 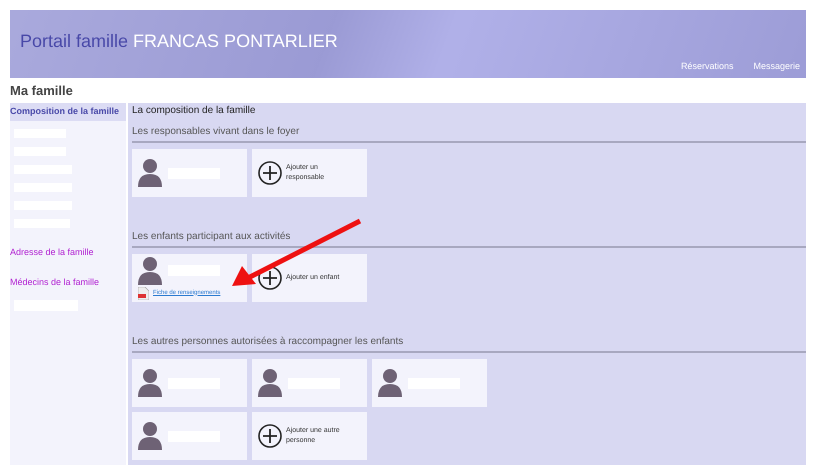 What do you see at coordinates (143, 293) in the screenshot?
I see `pdf-file-icon` at bounding box center [143, 293].